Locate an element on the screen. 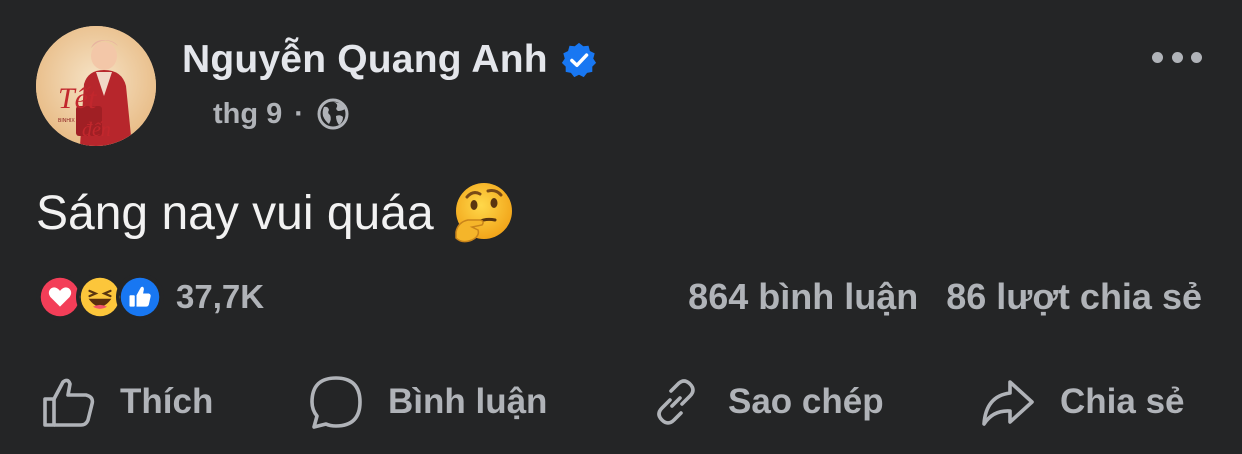 This screenshot has height=454, width=1242. author-row: Nguyễn Quang Anh is located at coordinates (390, 60).